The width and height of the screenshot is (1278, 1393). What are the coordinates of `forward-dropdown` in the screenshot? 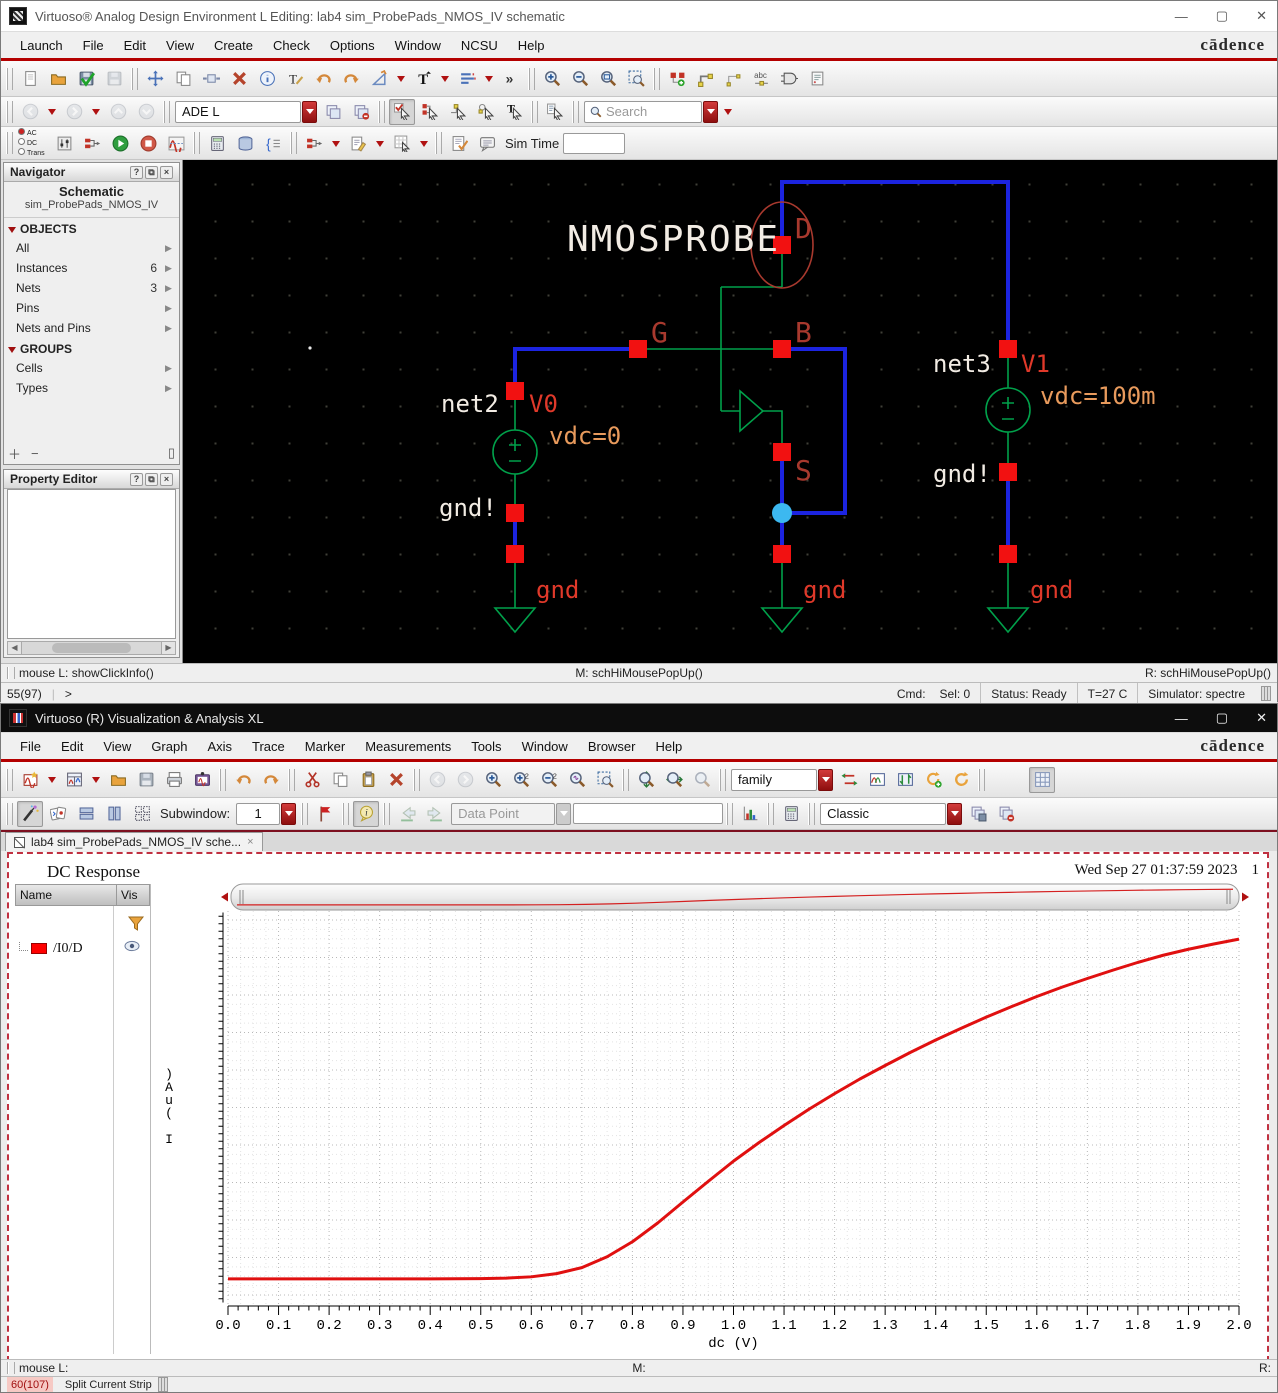 It's located at (96, 112).